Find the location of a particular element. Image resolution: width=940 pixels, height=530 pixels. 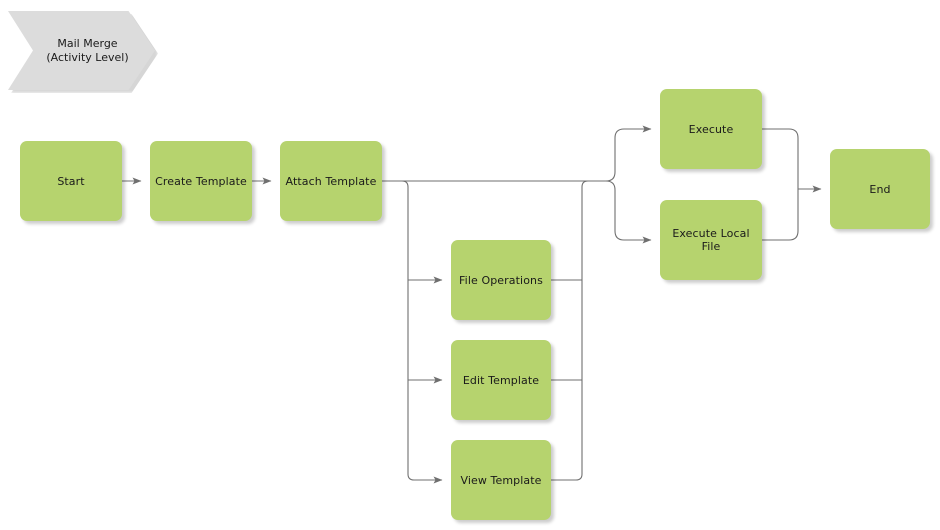

node-file-operations-label: File Operations is located at coordinates (501, 280).